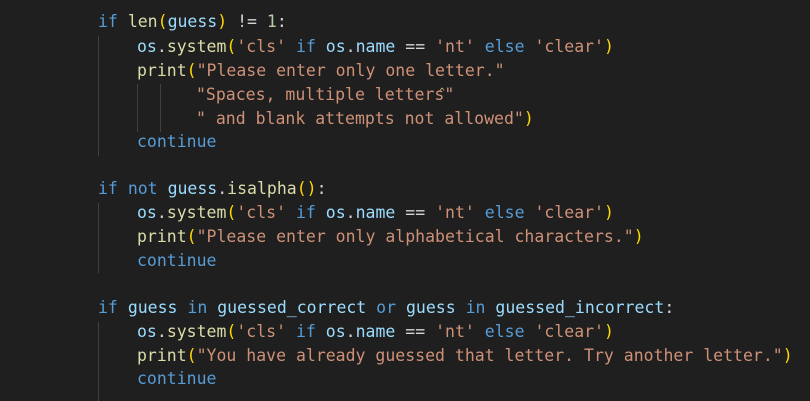  I want to click on code-token: isalpha, so click(262, 188).